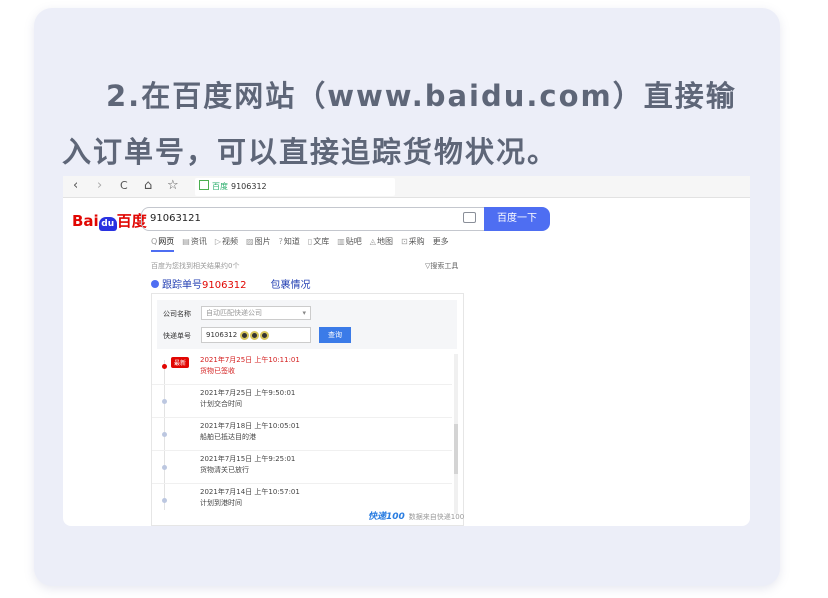 The image size is (828, 598). I want to click on tracking-number-input: 9106312, so click(256, 335).